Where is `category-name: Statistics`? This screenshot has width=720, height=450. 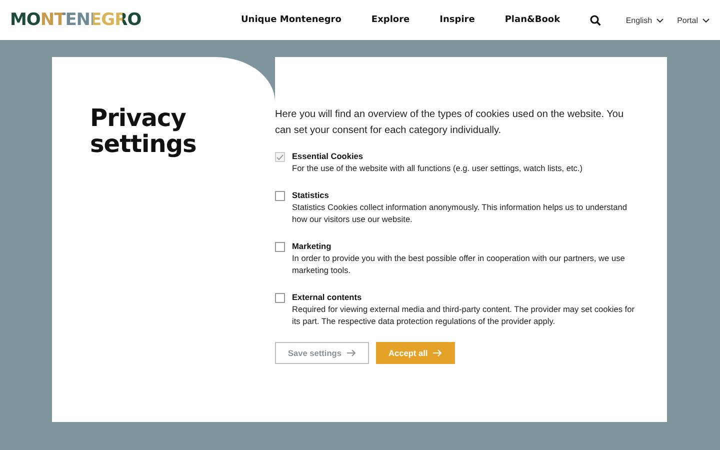 category-name: Statistics is located at coordinates (311, 195).